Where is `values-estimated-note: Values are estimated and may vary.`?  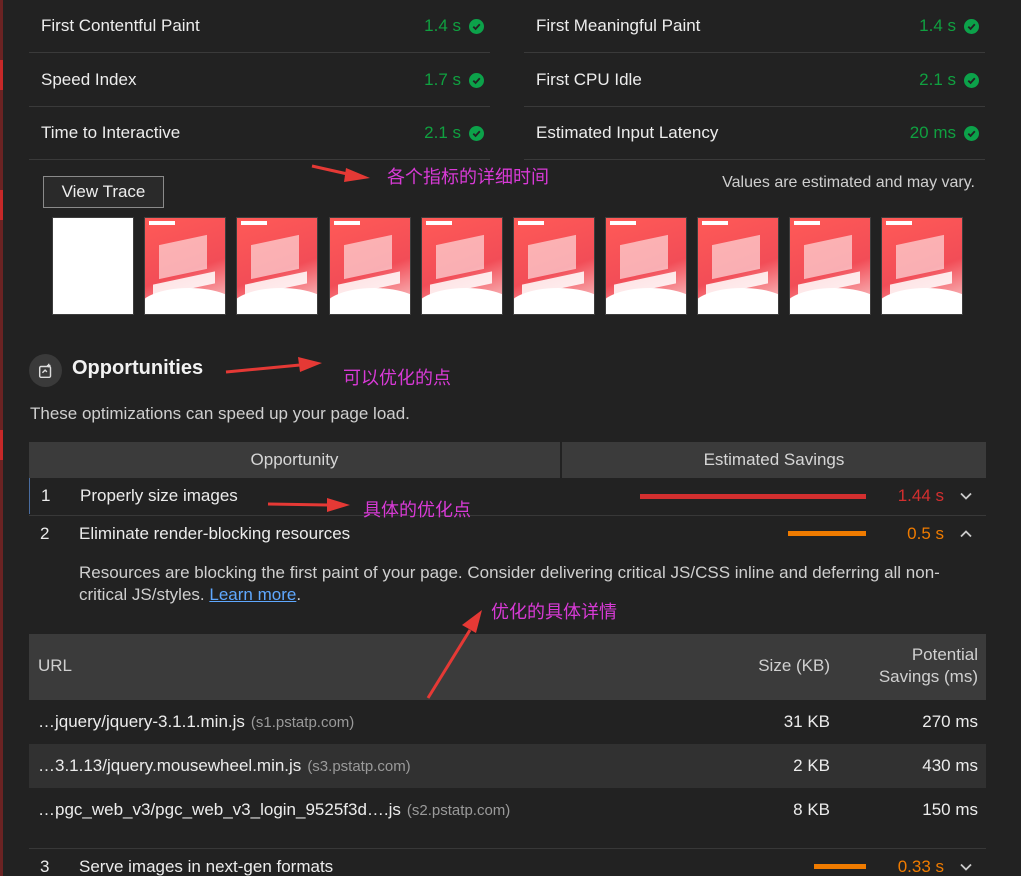 values-estimated-note: Values are estimated and may vary. is located at coordinates (848, 182).